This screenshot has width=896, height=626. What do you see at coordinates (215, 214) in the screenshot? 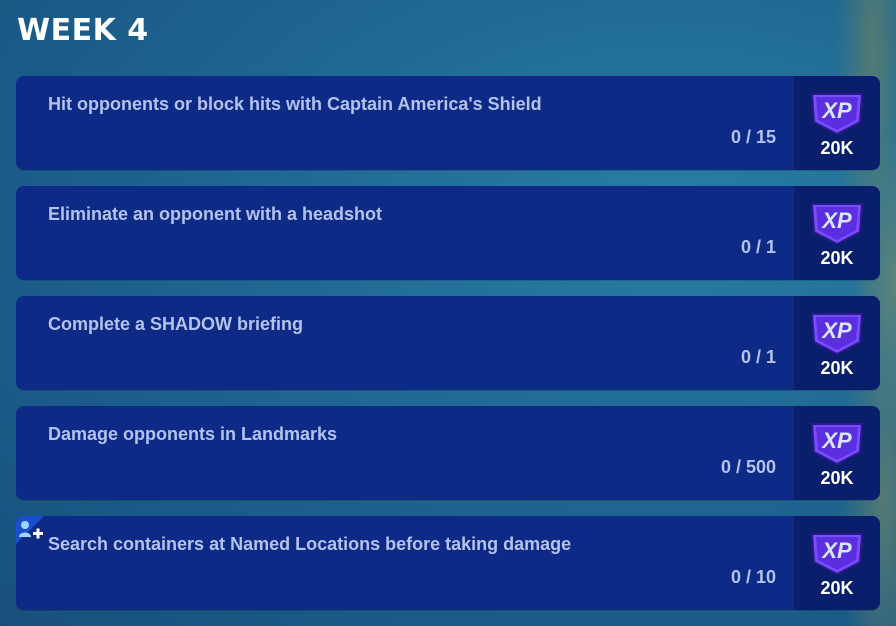
I see `quest-name: Eliminate an opponent with a headshot` at bounding box center [215, 214].